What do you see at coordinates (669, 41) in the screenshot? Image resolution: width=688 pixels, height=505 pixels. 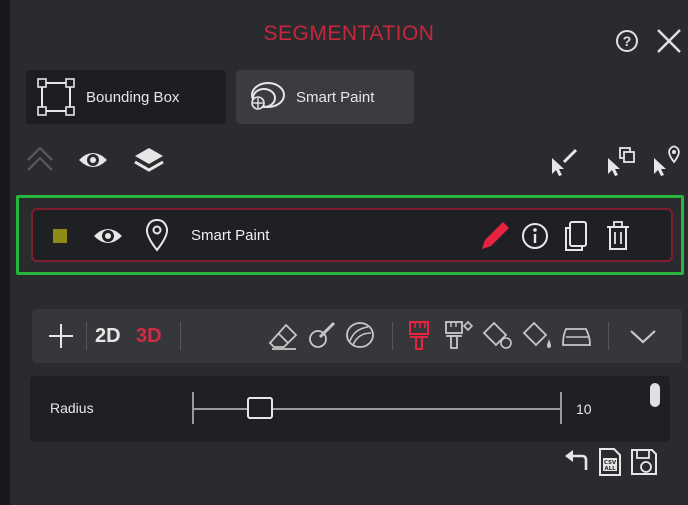 I see `close-icon` at bounding box center [669, 41].